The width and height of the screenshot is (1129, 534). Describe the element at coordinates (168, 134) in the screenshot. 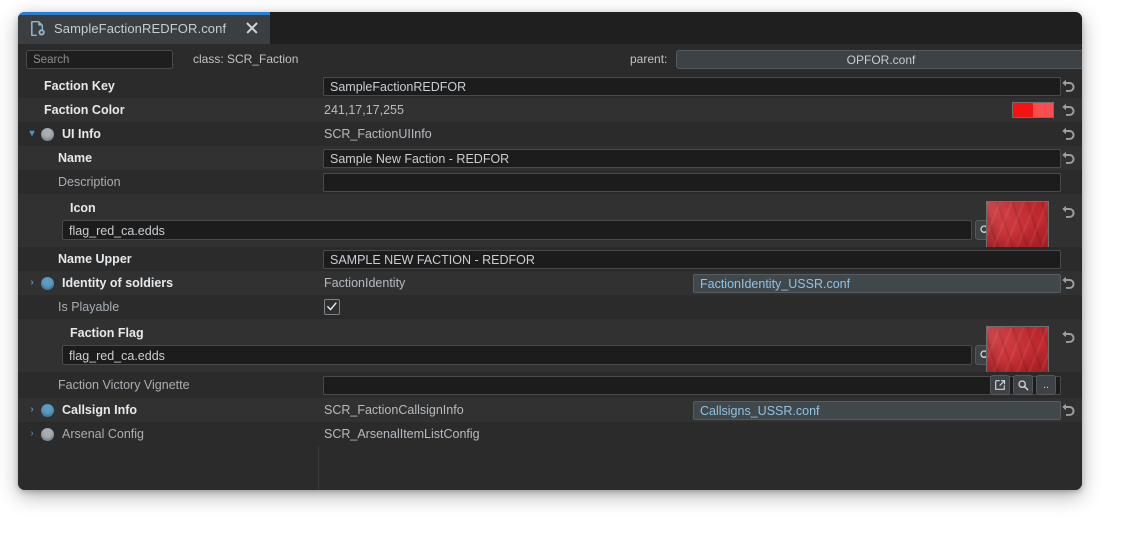

I see `property-label-container: ▾ UI Info` at that location.